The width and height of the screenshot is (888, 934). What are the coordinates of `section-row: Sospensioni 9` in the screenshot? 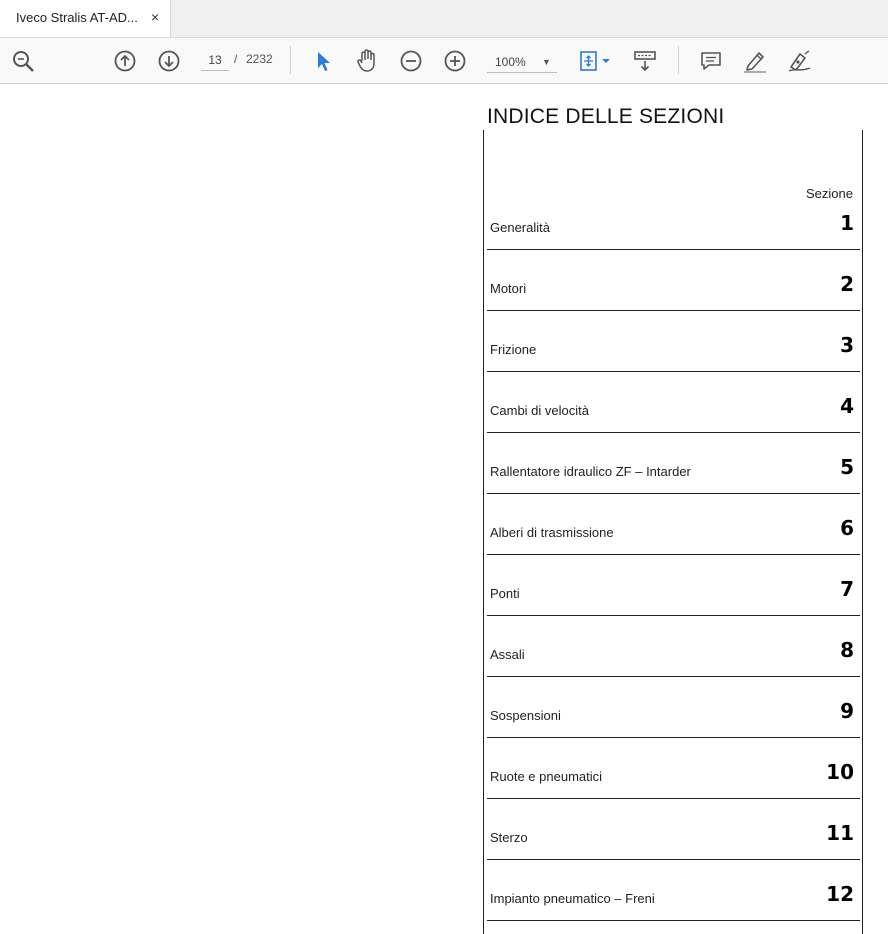 It's located at (673, 707).